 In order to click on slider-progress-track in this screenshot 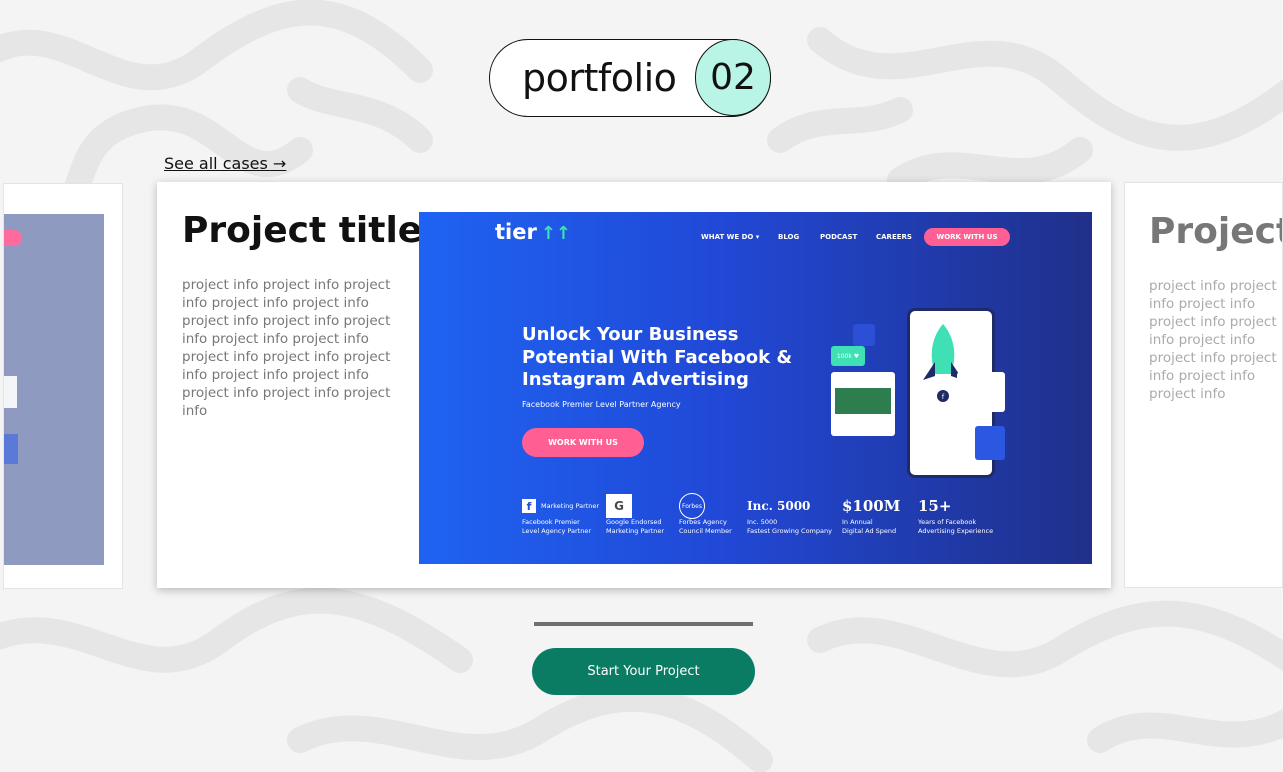, I will do `click(643, 624)`.